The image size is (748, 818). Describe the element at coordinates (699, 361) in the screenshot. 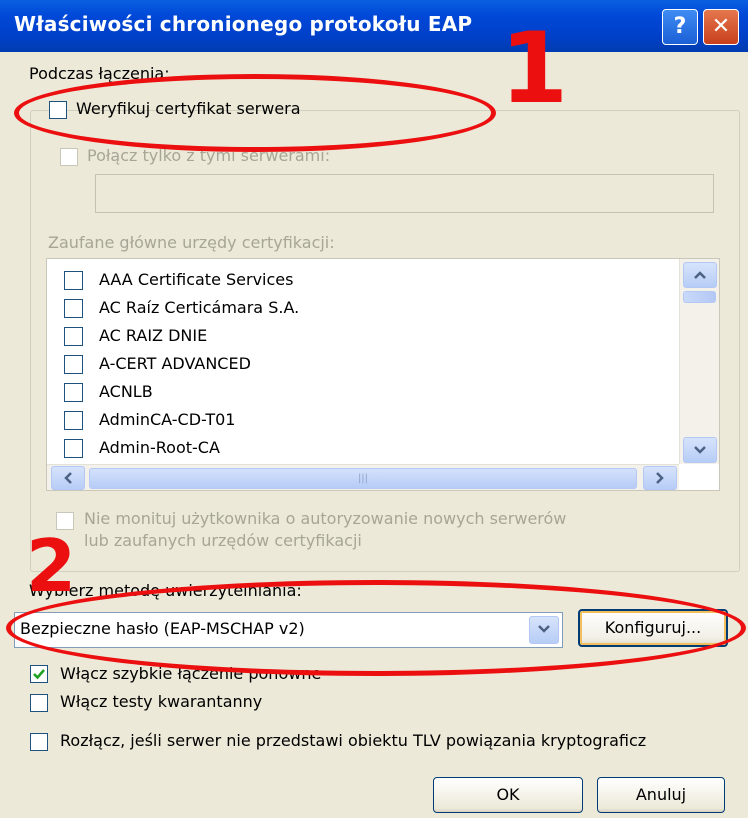

I see `vertical-scrollbar` at that location.